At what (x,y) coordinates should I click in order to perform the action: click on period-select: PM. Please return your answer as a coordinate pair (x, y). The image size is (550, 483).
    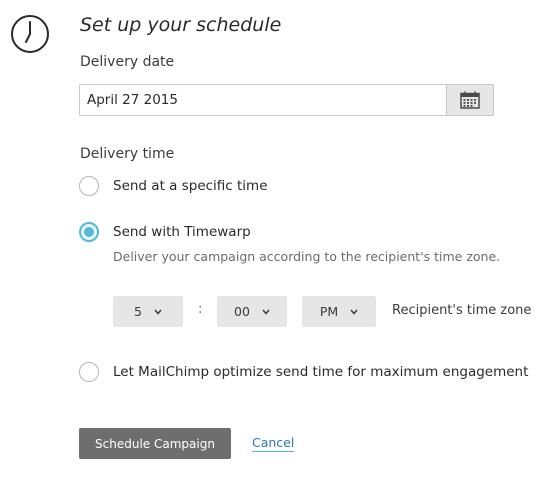
    Looking at the image, I should click on (339, 311).